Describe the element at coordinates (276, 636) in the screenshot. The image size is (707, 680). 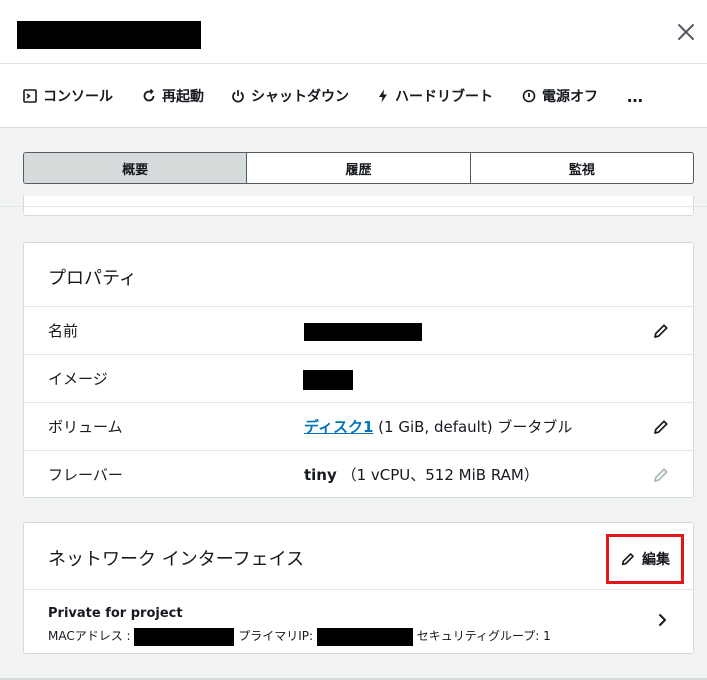
I see `ip-label: プライマリIP:` at that location.